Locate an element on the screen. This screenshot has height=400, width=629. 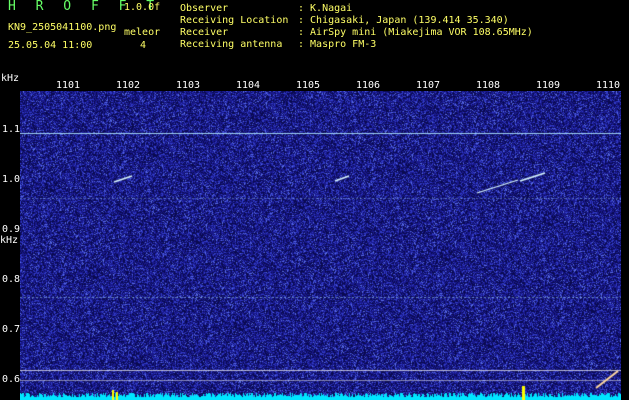
x-tick-label: 1107 is located at coordinates (428, 85).